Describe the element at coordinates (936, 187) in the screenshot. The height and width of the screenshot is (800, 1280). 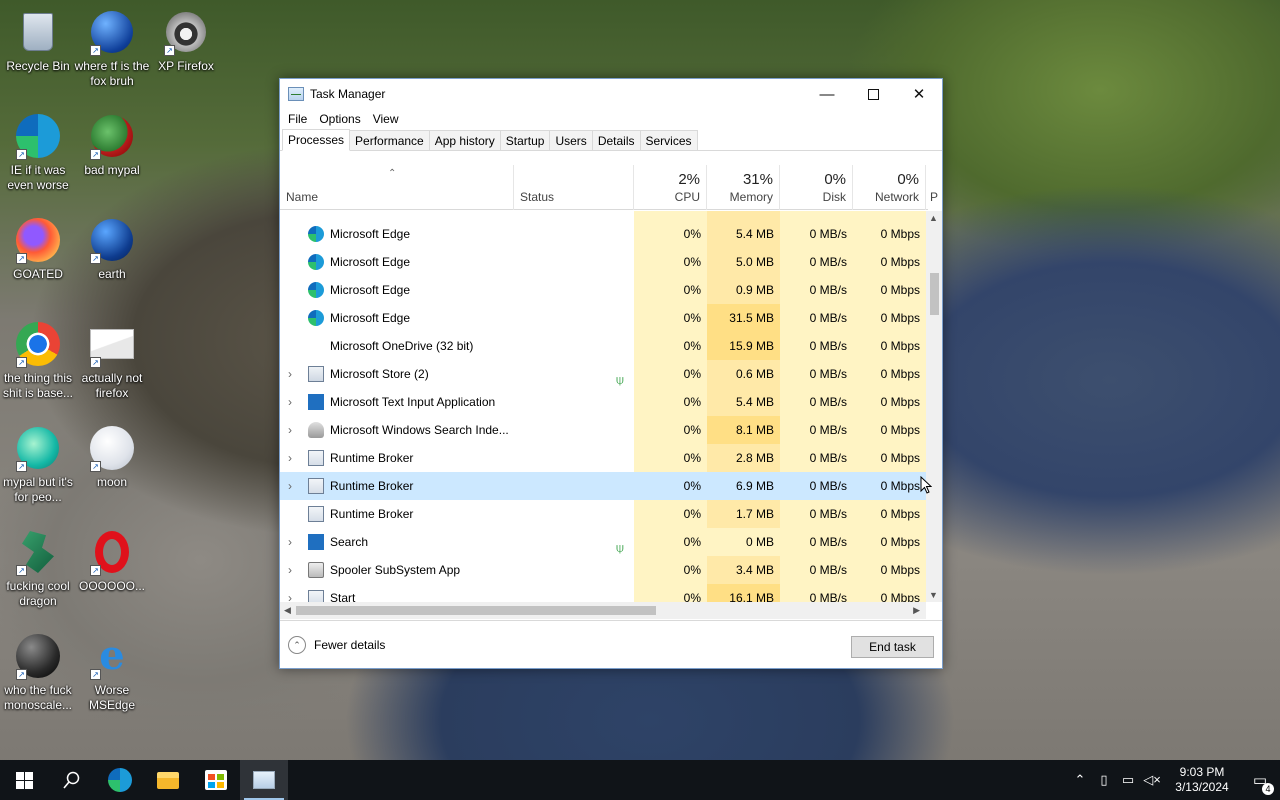
I see `column-power: P` at that location.